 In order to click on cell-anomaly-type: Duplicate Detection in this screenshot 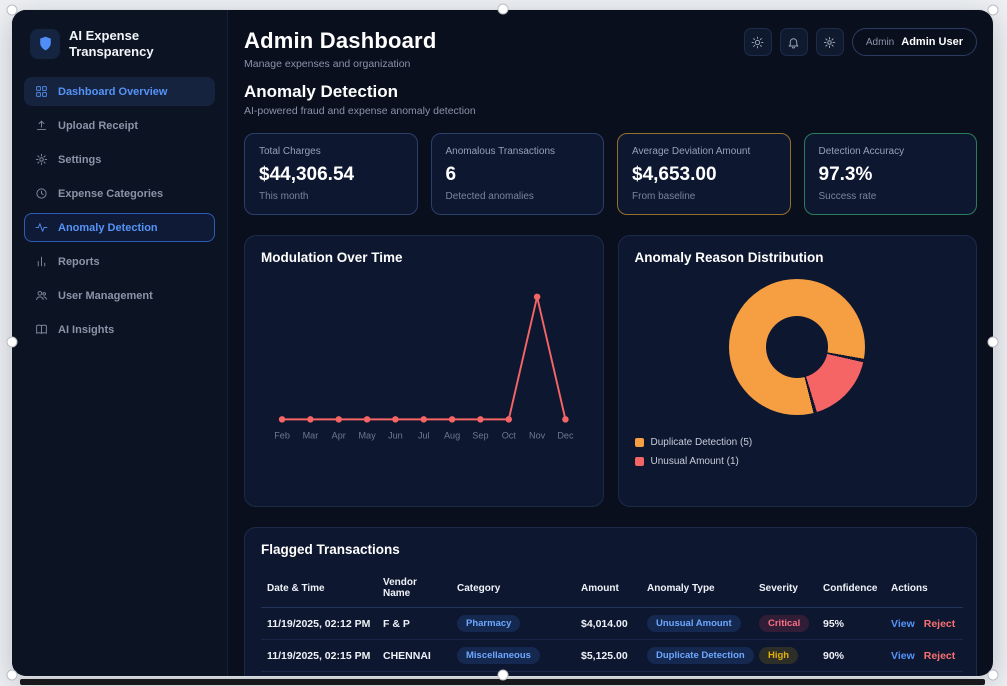, I will do `click(697, 673)`.